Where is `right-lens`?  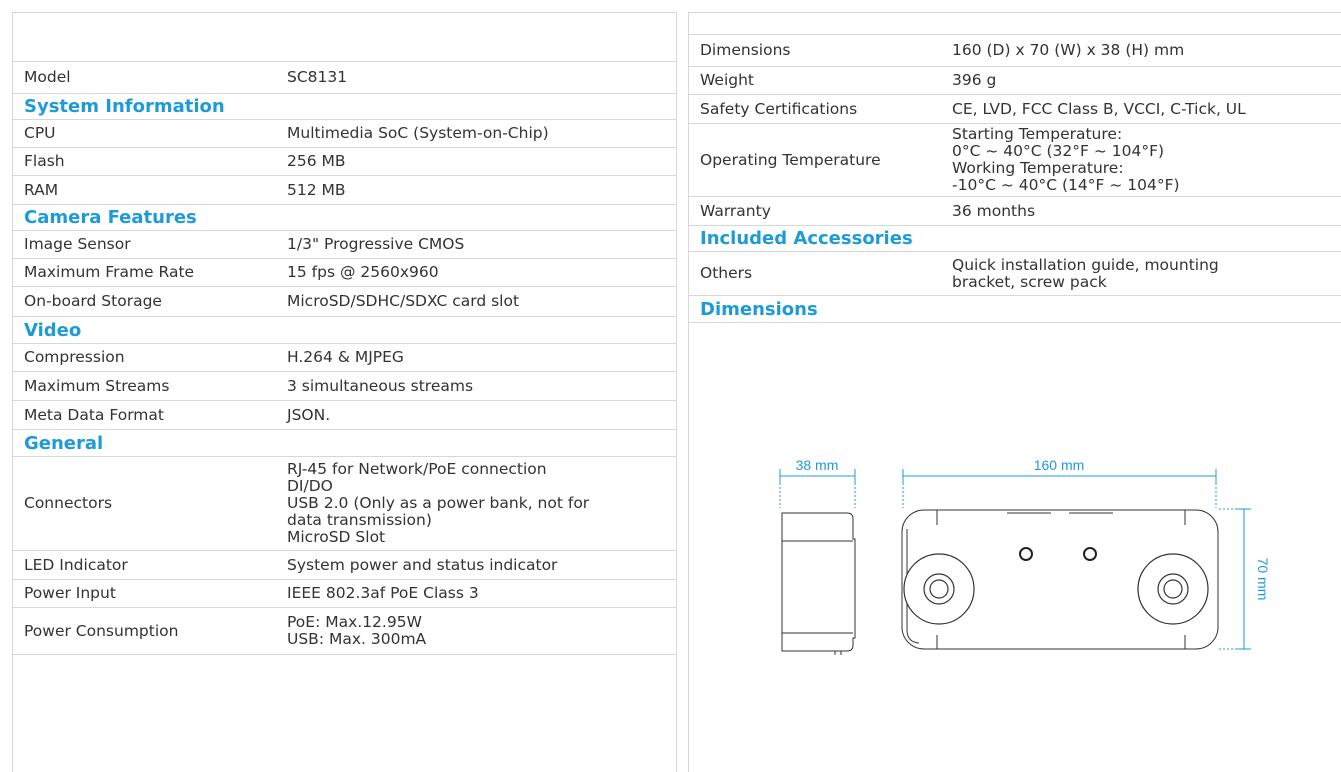
right-lens is located at coordinates (1173, 589).